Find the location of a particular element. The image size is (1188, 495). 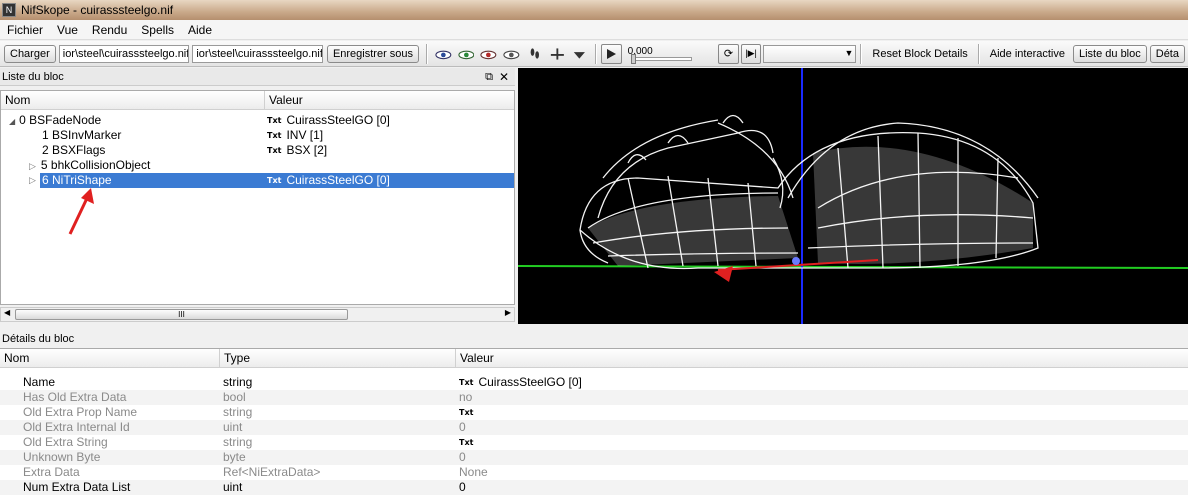

menu-fichier: Fichier is located at coordinates (25, 30).